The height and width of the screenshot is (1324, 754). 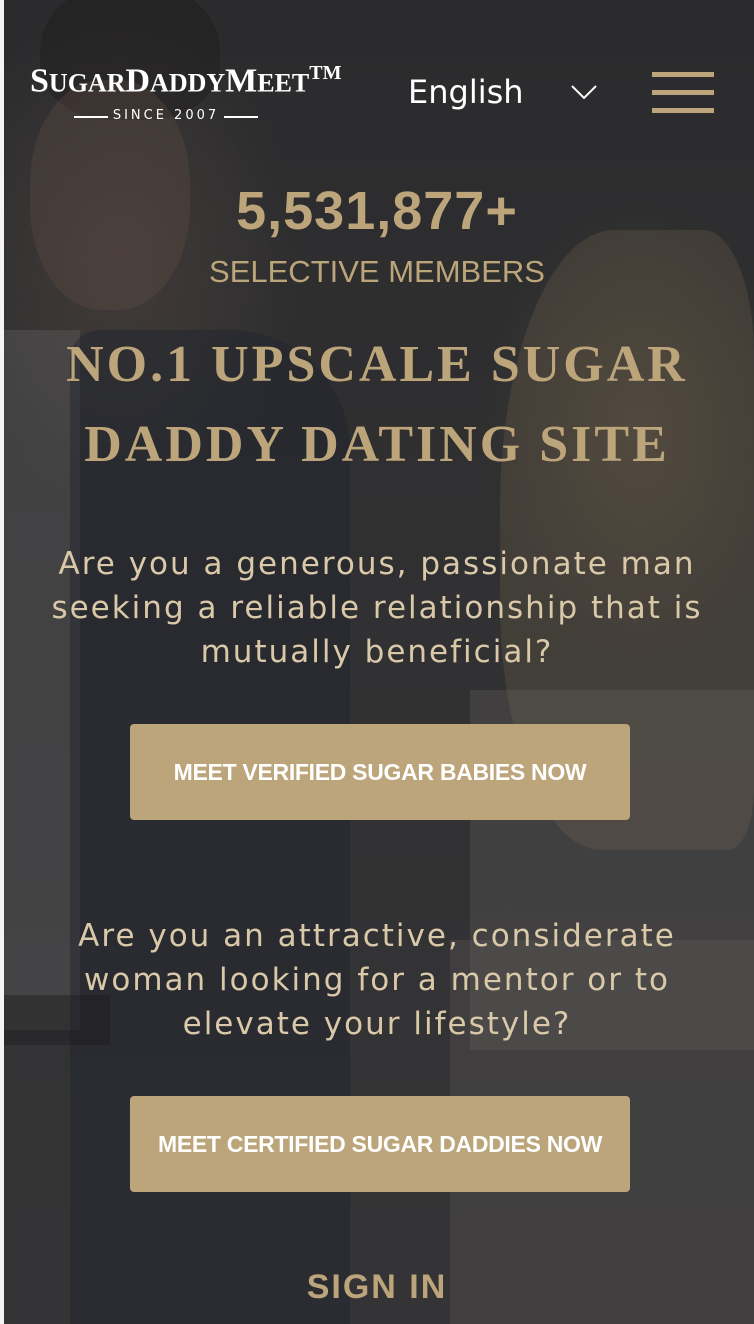 I want to click on site-logo: SUGARDADDYMEETTM SINCE 2007, so click(x=190, y=92).